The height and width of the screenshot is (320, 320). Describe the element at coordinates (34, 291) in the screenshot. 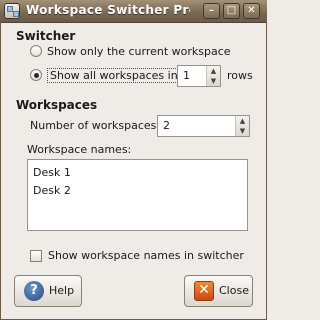

I see `help-icon: ?` at that location.